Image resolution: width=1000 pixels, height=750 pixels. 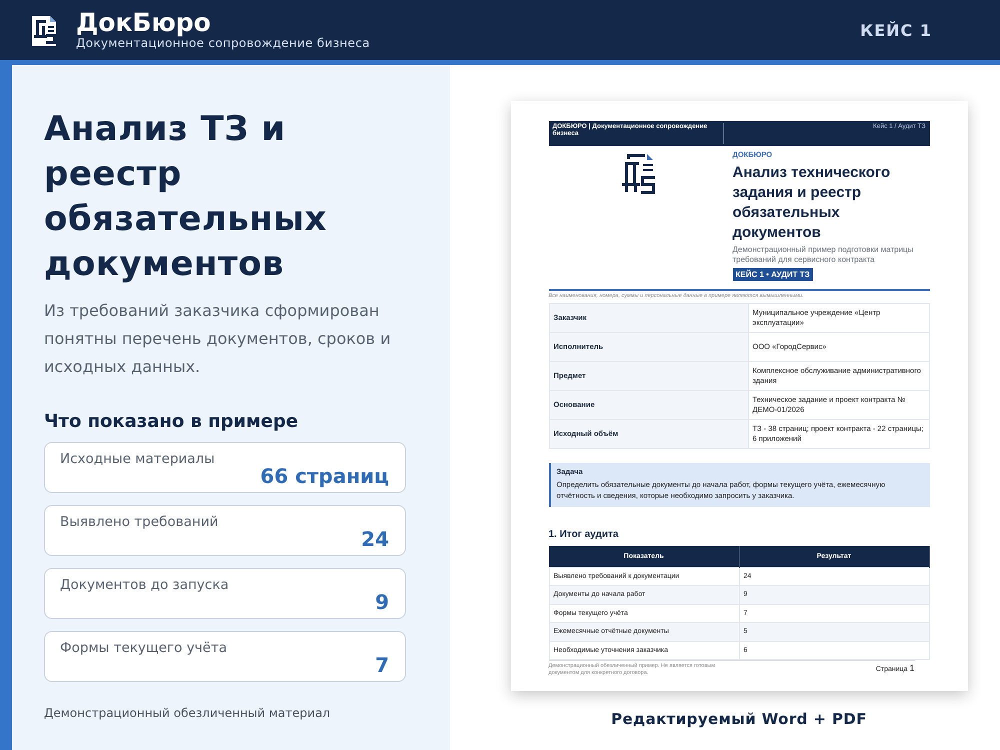 What do you see at coordinates (223, 43) in the screenshot?
I see `brand-tagline: Документационное сопровождение бизнеса` at bounding box center [223, 43].